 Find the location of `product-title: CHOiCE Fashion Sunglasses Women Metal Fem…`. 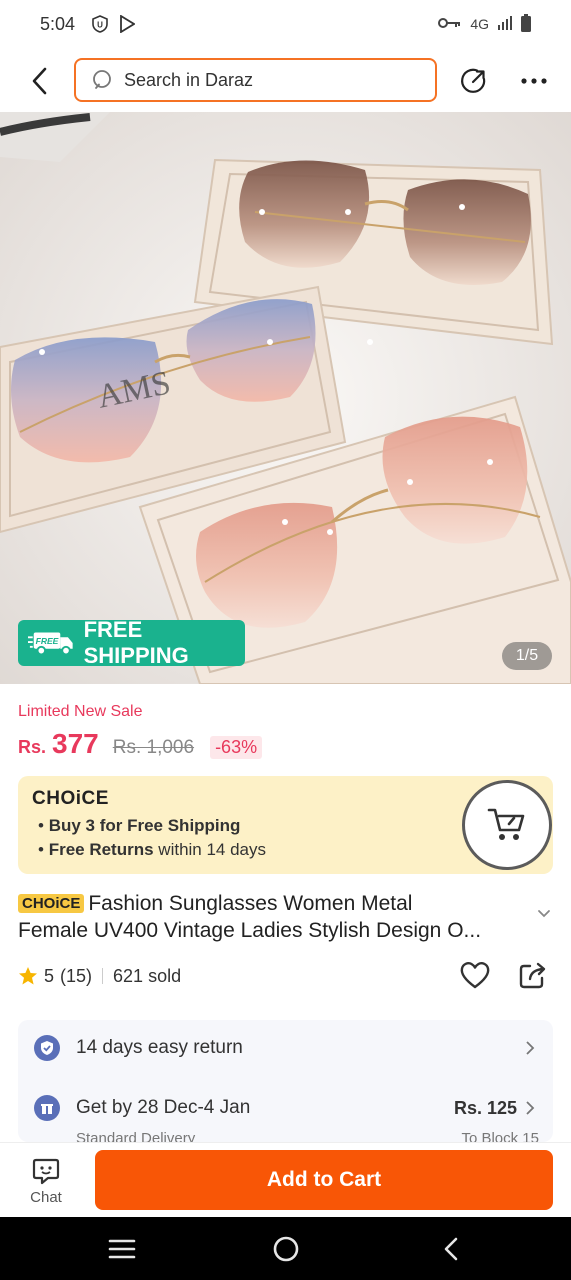

product-title: CHOiCE Fashion Sunglasses Women Metal Fem… is located at coordinates (274, 917).